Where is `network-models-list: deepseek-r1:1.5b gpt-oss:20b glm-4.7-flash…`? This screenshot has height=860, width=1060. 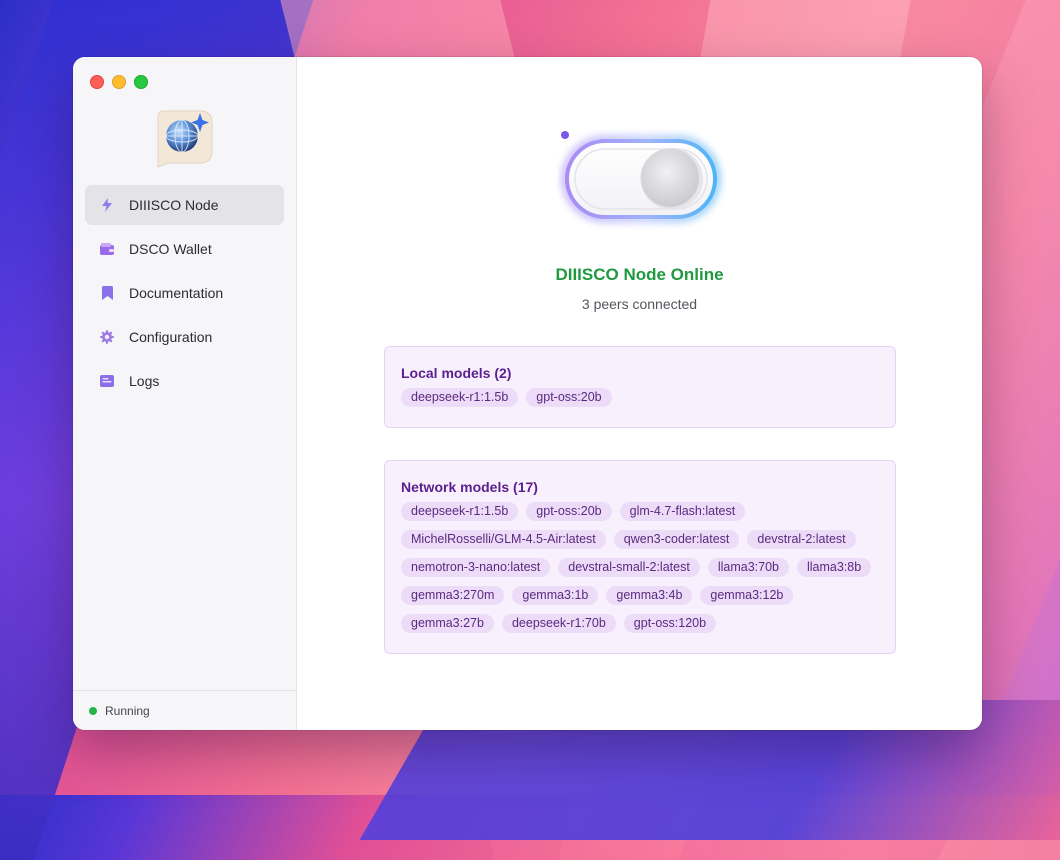
network-models-list: deepseek-r1:1.5b gpt-oss:20b glm-4.7-flash… is located at coordinates (640, 567).